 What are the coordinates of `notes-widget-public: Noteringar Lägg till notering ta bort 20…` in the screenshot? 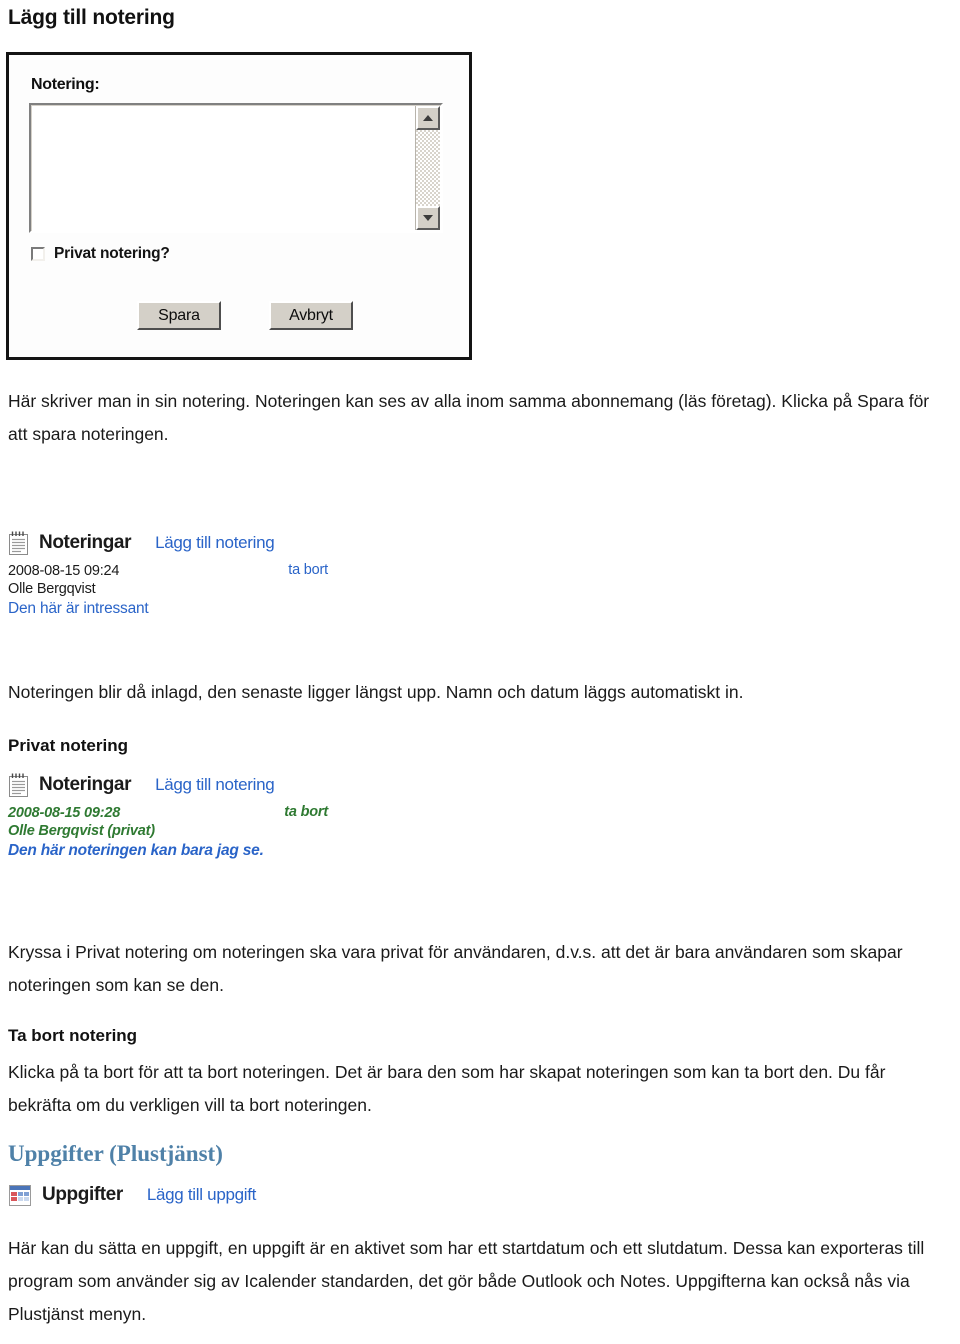 It's located at (188, 574).